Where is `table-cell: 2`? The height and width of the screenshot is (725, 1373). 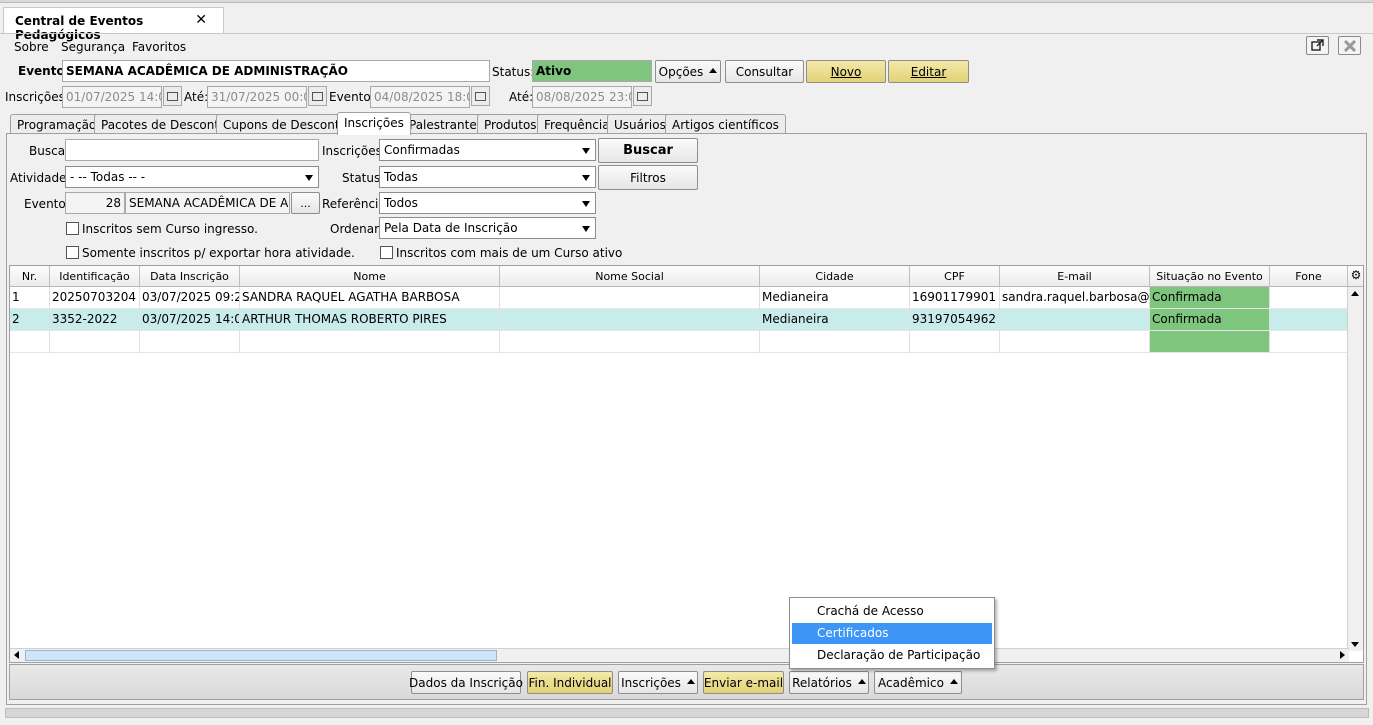
table-cell: 2 is located at coordinates (30, 320).